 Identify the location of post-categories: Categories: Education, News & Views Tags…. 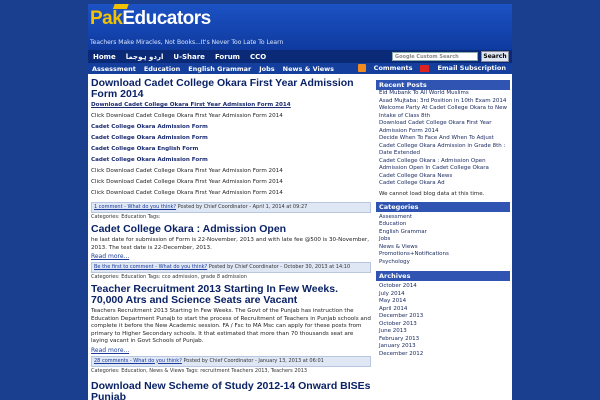
(199, 370).